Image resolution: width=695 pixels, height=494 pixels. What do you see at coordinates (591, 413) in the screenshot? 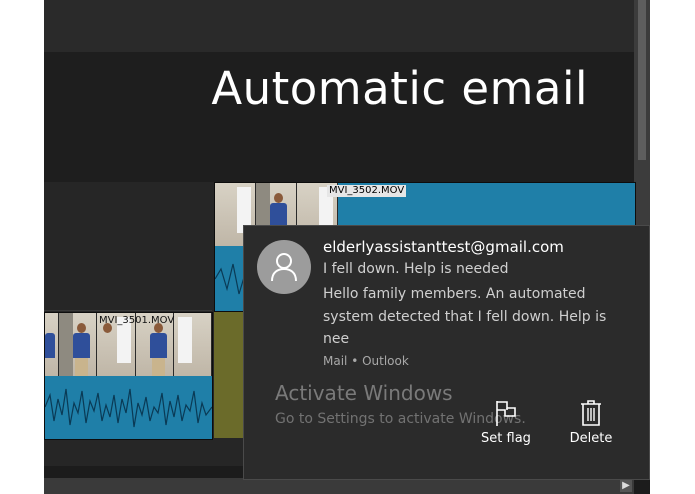
I see `trash-icon` at bounding box center [591, 413].